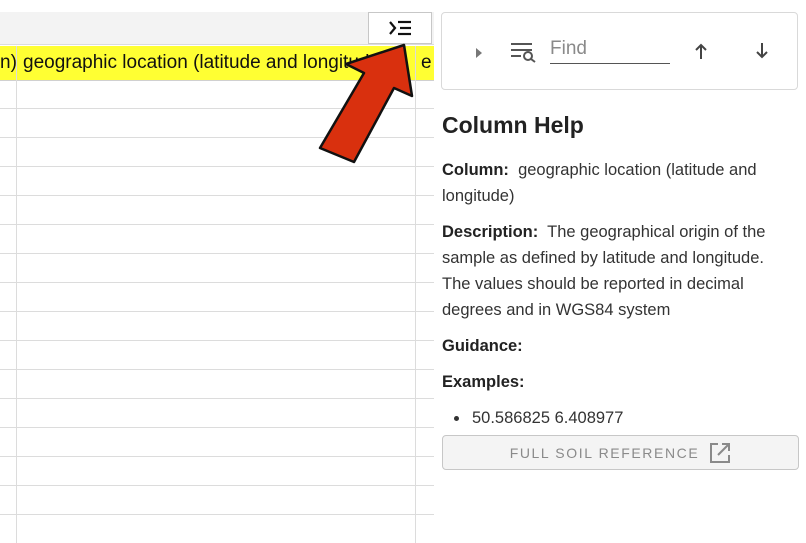  Describe the element at coordinates (400, 28) in the screenshot. I see `collapse-panel-icon` at that location.